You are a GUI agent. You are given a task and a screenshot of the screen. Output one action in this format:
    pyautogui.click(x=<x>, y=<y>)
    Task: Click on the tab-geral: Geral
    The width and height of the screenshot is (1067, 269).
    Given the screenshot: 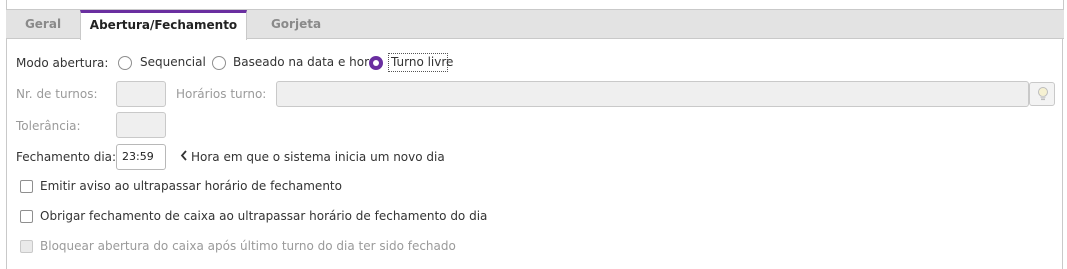 What is the action you would take?
    pyautogui.click(x=43, y=24)
    